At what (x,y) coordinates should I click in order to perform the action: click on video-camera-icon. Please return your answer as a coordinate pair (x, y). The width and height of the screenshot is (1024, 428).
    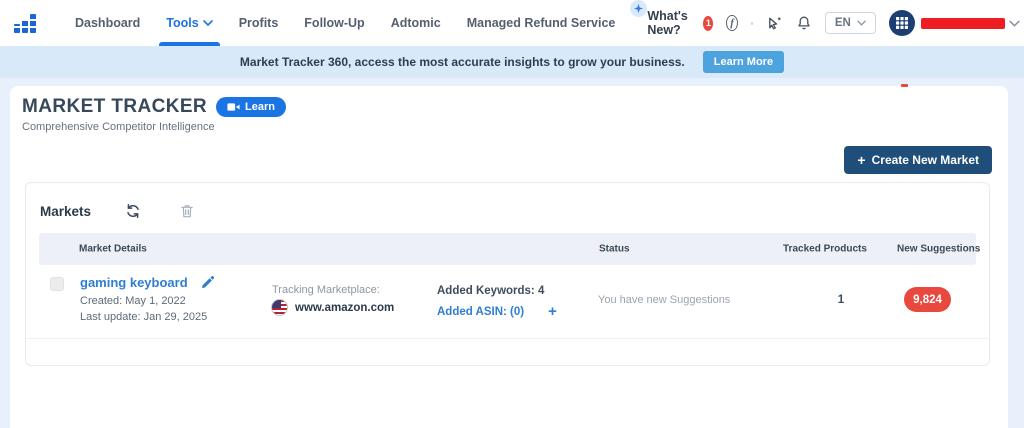
    Looking at the image, I should click on (233, 107).